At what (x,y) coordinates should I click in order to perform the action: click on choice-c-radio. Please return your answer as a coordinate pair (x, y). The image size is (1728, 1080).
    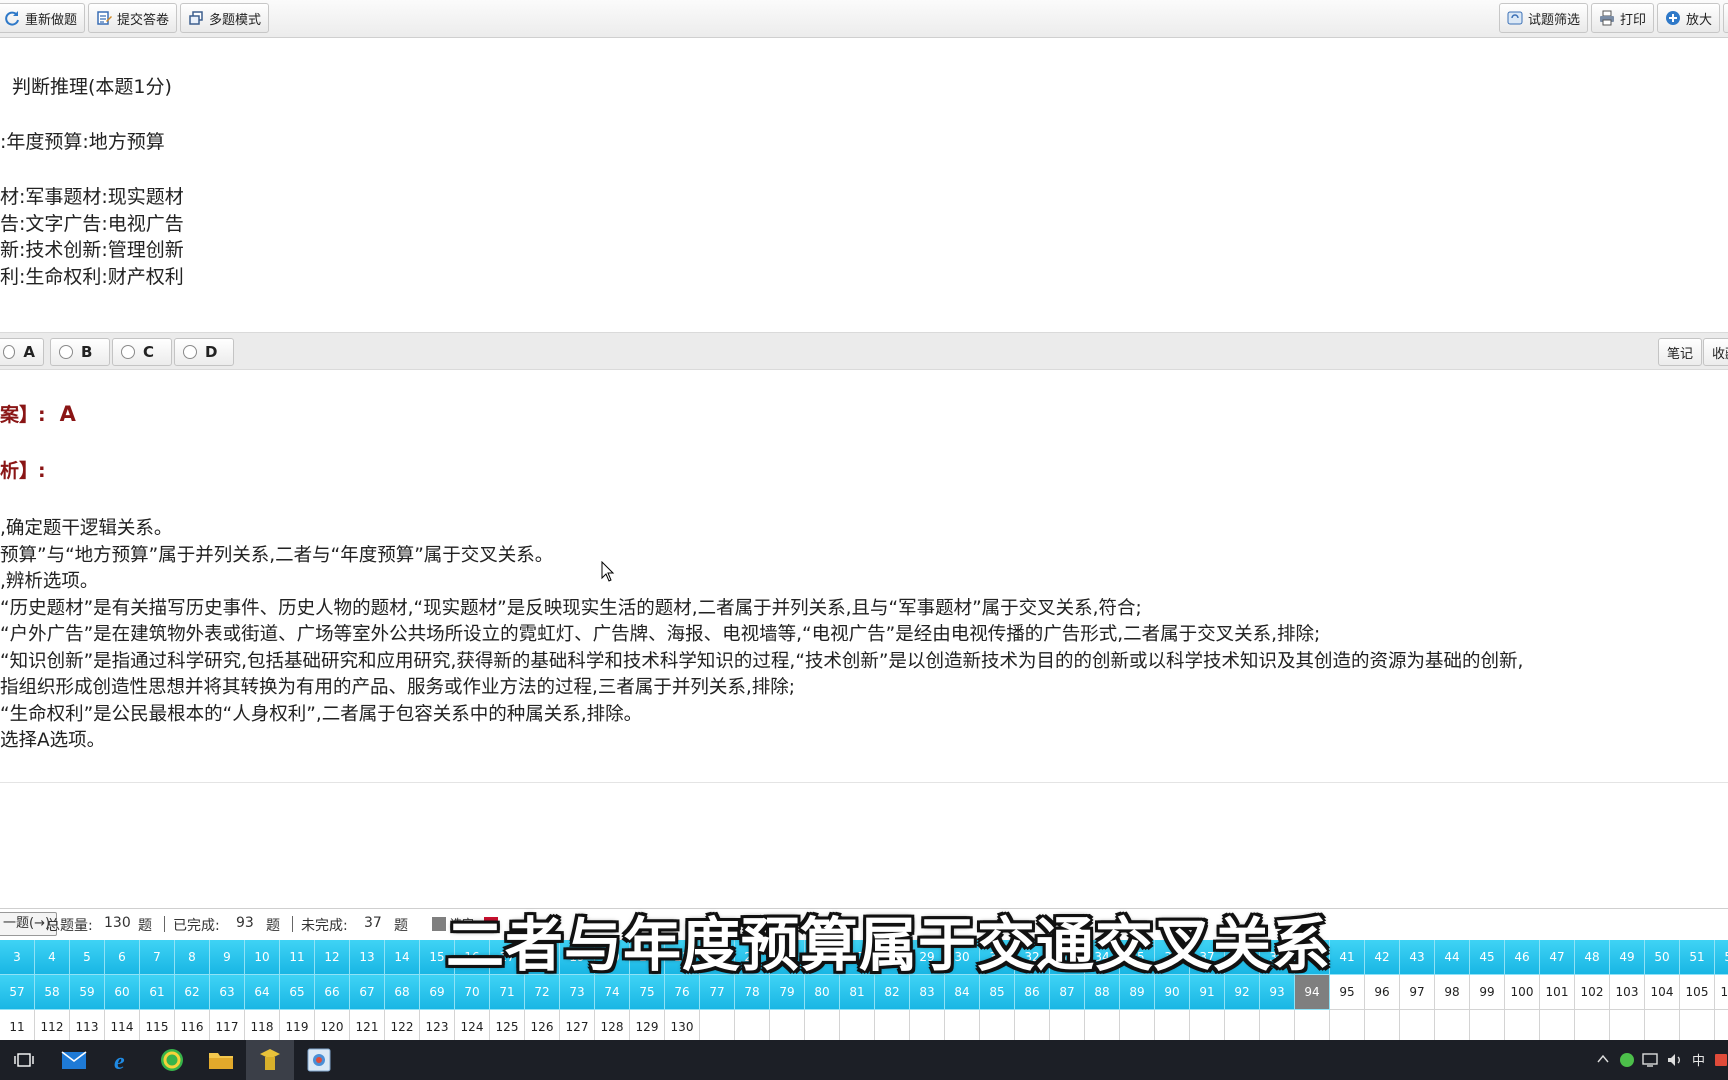
    Looking at the image, I should click on (128, 352).